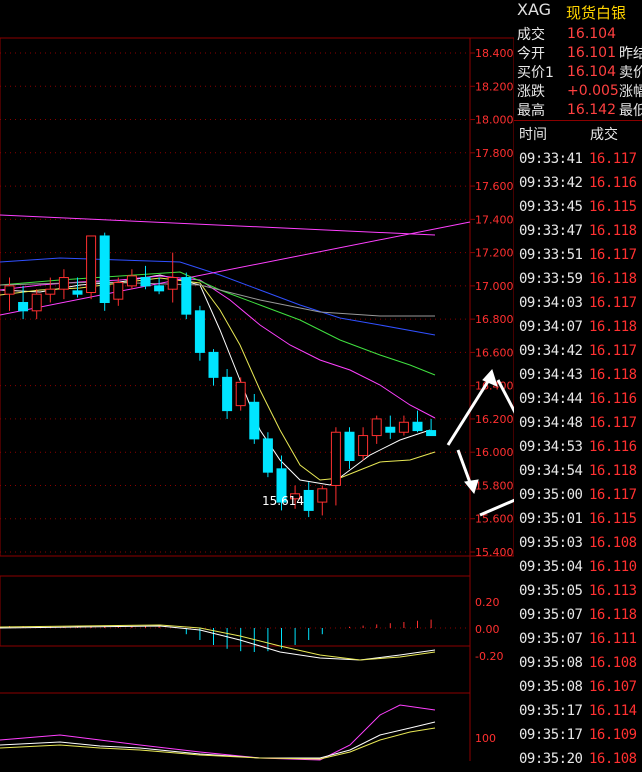  Describe the element at coordinates (596, 13) in the screenshot. I see `symbol-name: 现货白银` at that location.